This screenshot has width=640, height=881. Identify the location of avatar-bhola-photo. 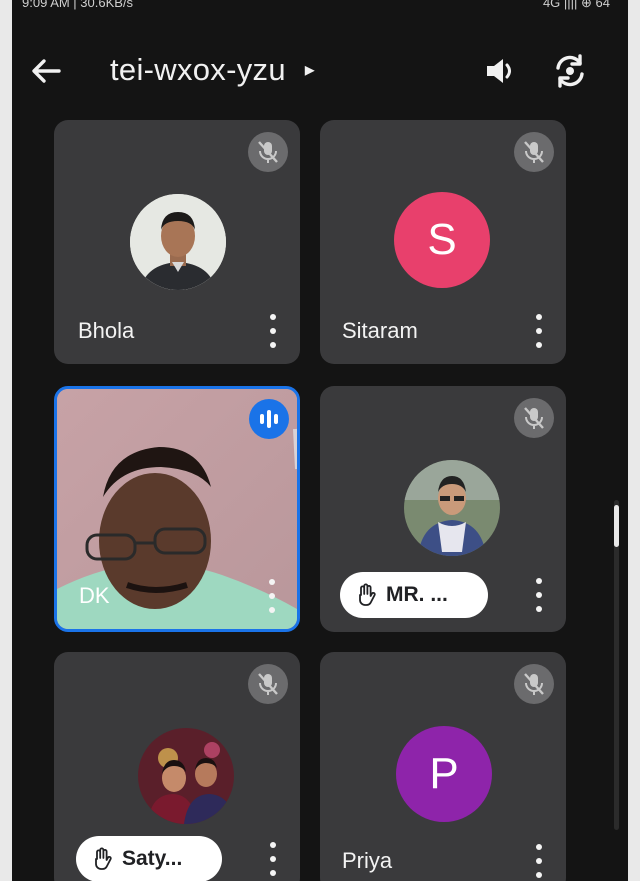
(178, 242).